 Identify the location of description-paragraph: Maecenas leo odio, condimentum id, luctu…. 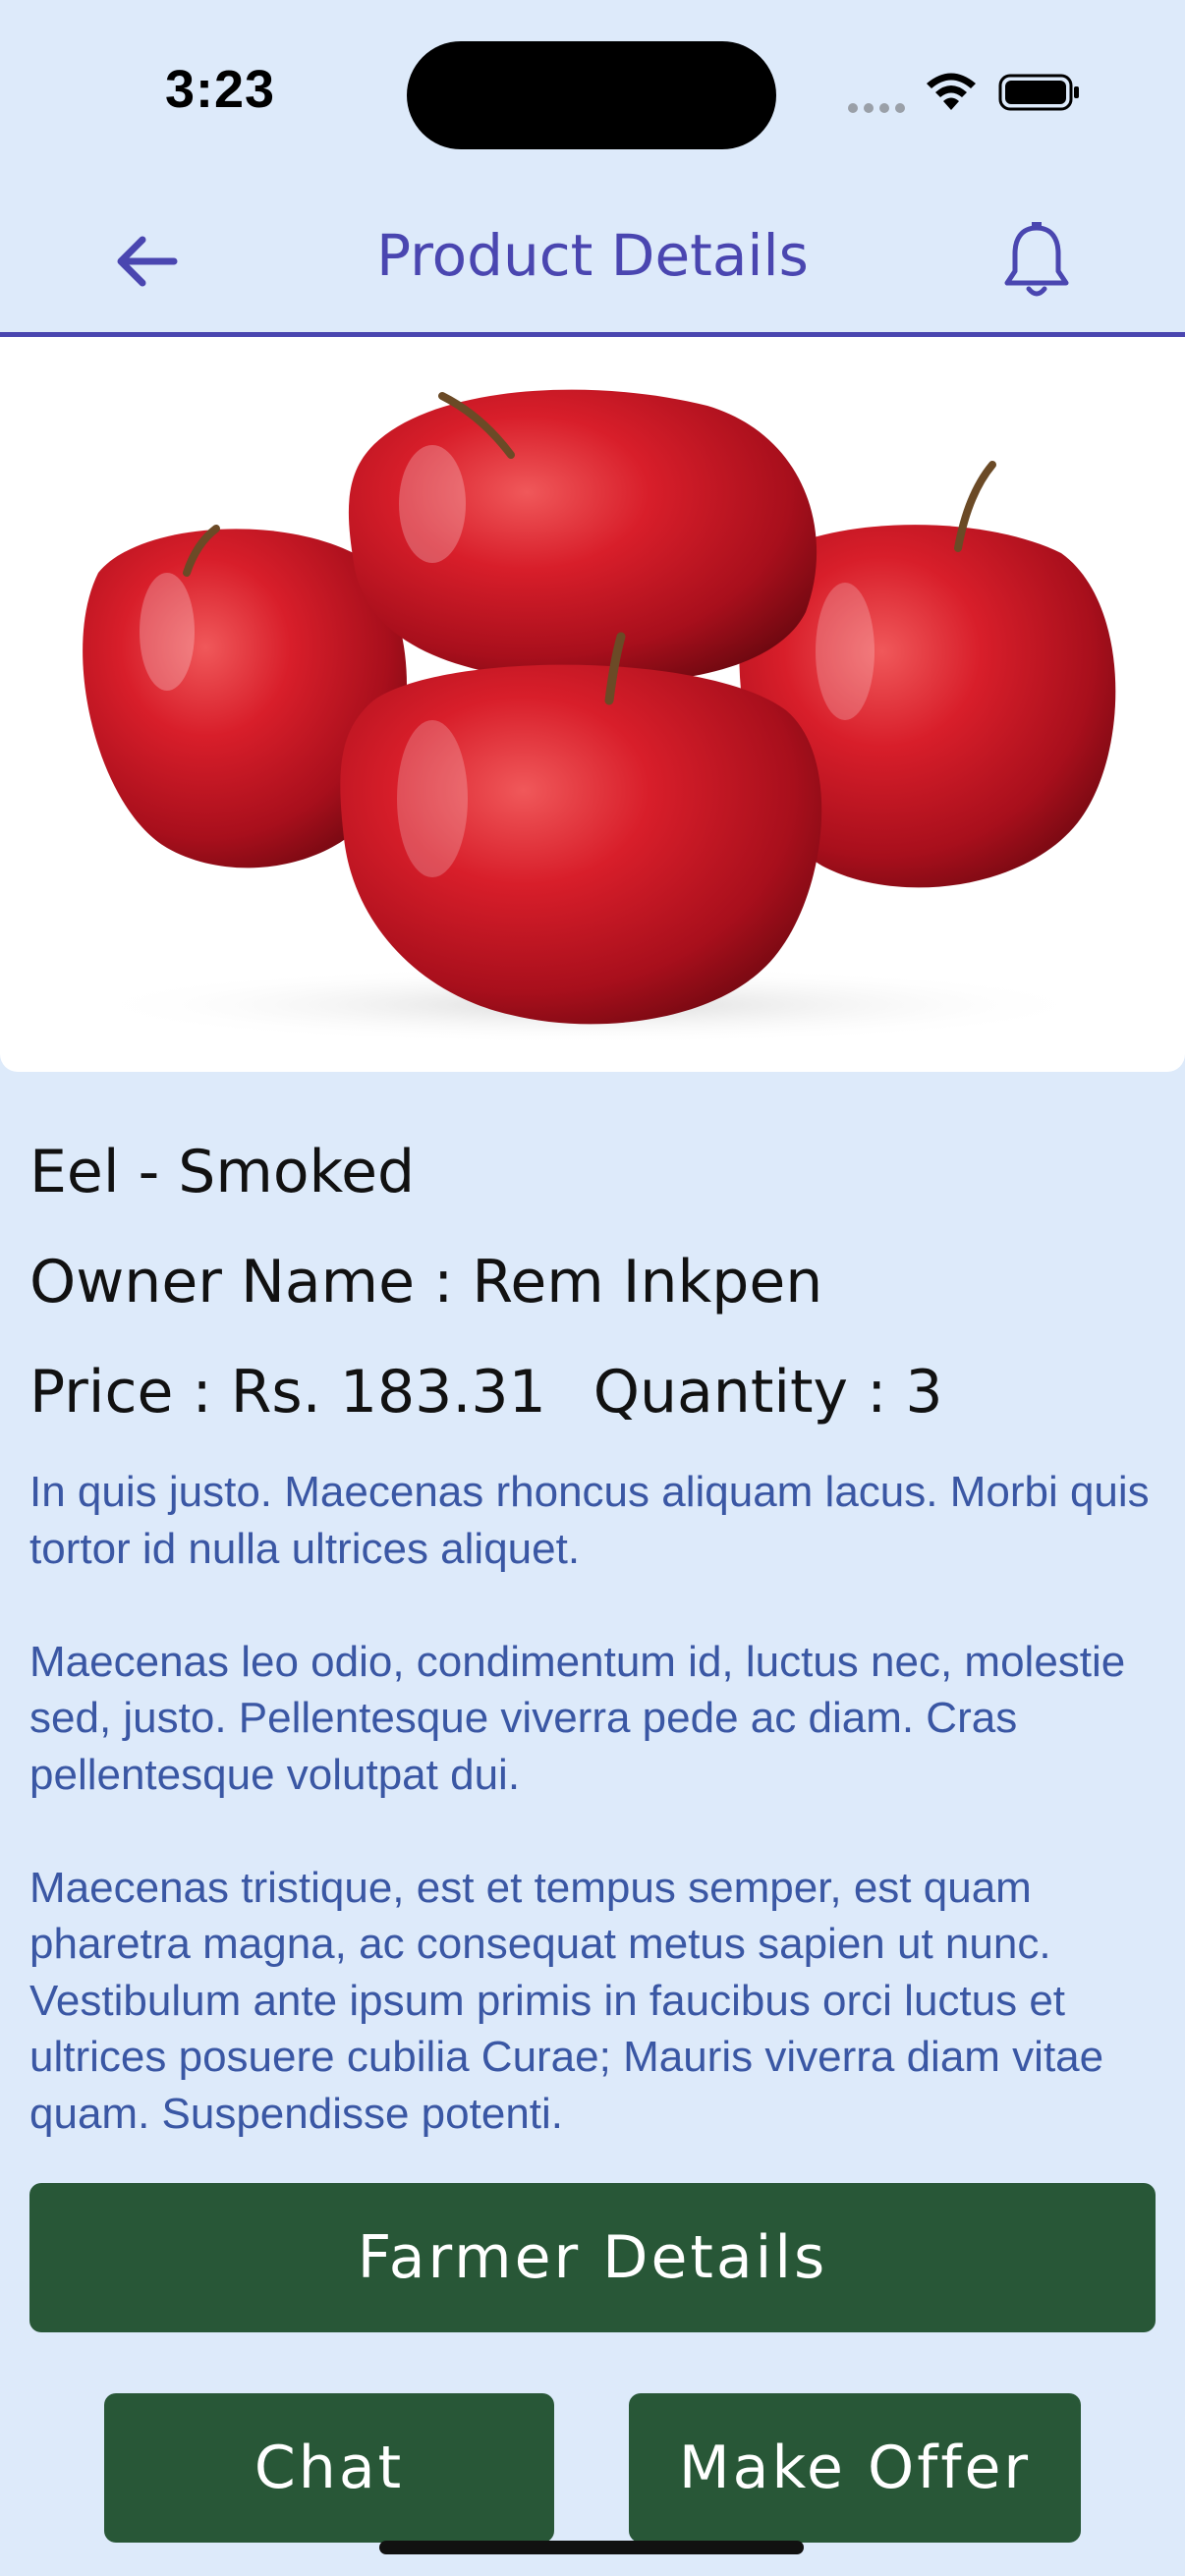
(577, 1718).